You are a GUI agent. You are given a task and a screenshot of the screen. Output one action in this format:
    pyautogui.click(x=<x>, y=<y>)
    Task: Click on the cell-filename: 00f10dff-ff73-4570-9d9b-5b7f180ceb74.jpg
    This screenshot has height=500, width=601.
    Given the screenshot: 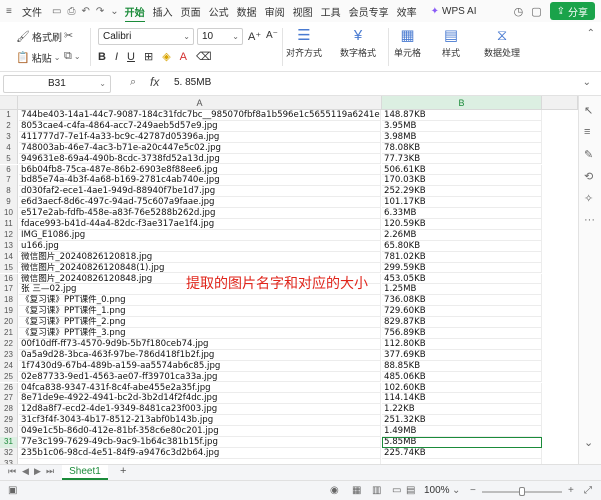 What is the action you would take?
    pyautogui.click(x=200, y=344)
    